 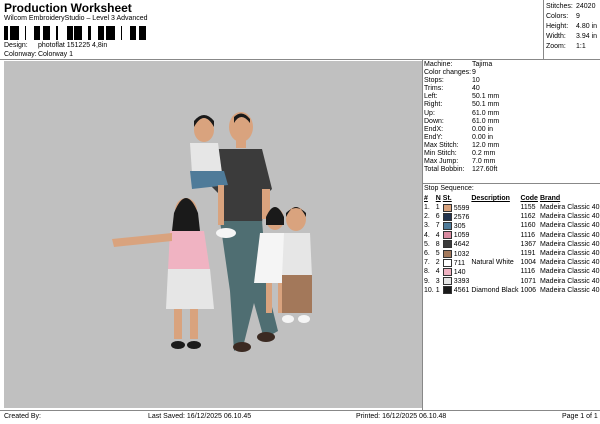 I want to click on spec-machine: Machine: Tajima, so click(x=458, y=64).